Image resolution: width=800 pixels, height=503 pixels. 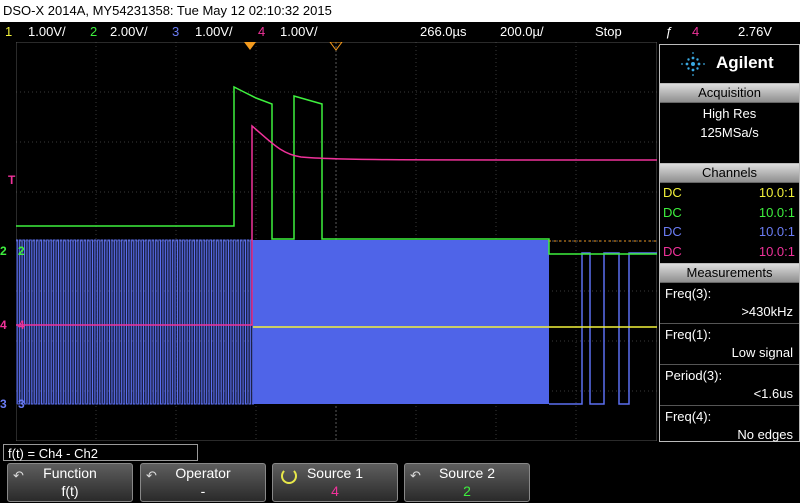 What do you see at coordinates (745, 62) in the screenshot?
I see `brand-name: Agilent` at bounding box center [745, 62].